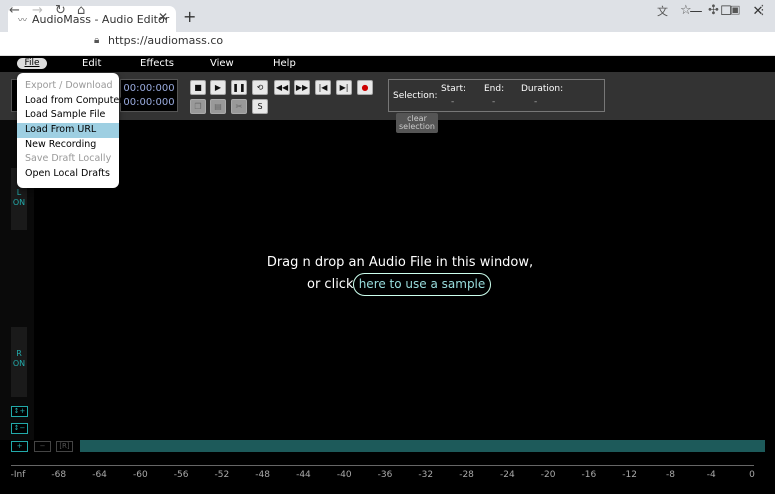 This screenshot has width=775, height=494. I want to click on db-tick-label: -68, so click(59, 475).